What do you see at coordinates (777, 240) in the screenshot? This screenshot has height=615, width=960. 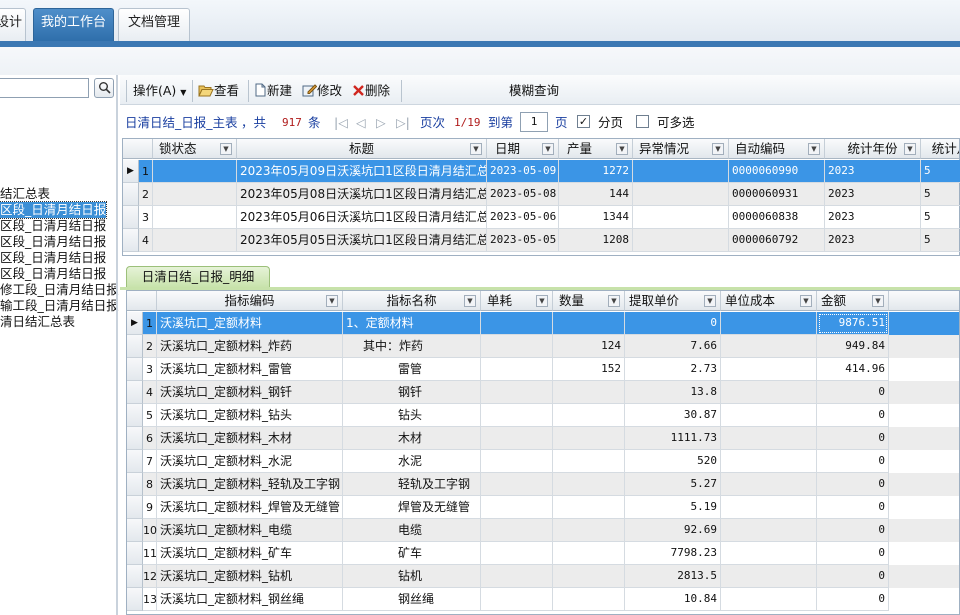 I see `cell-code: 0000060792` at bounding box center [777, 240].